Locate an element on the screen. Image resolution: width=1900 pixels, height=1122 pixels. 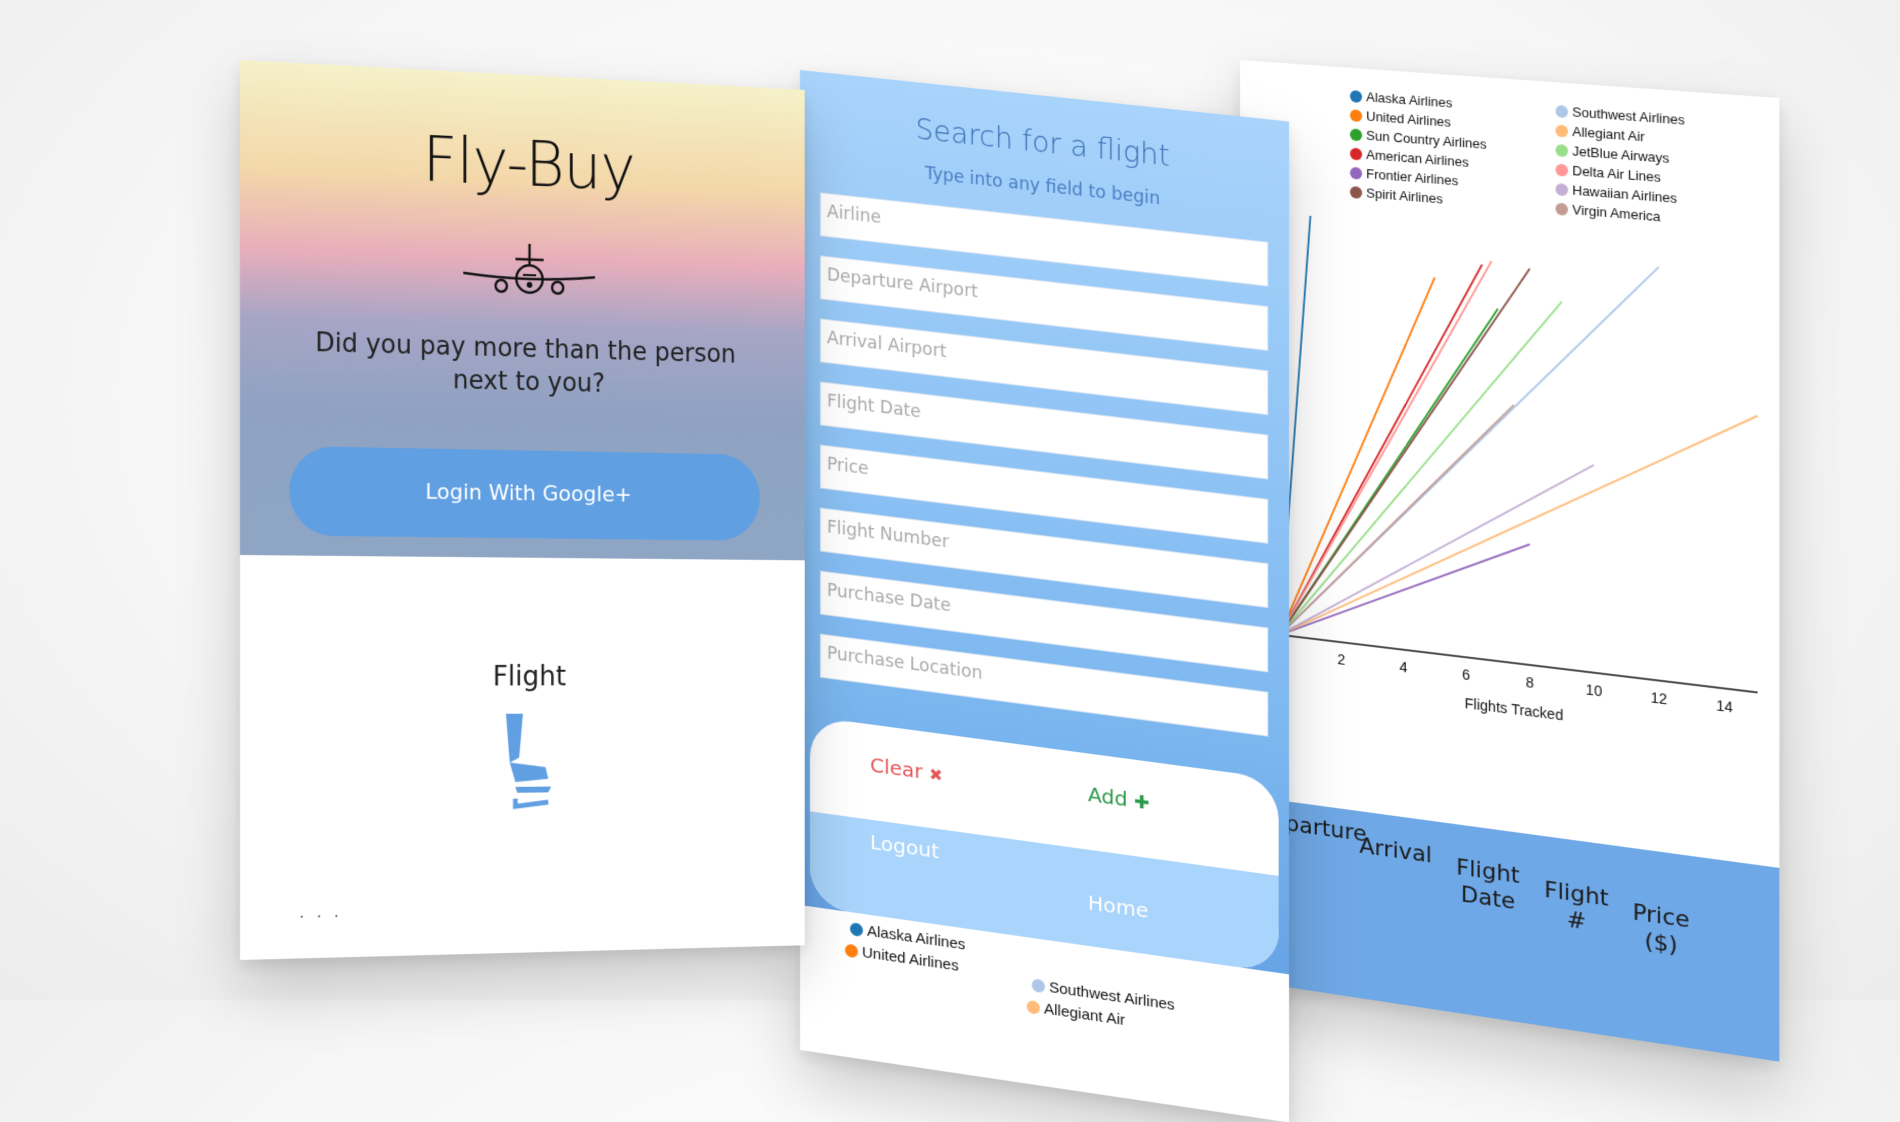
x-tick-label: 8 is located at coordinates (1530, 682).